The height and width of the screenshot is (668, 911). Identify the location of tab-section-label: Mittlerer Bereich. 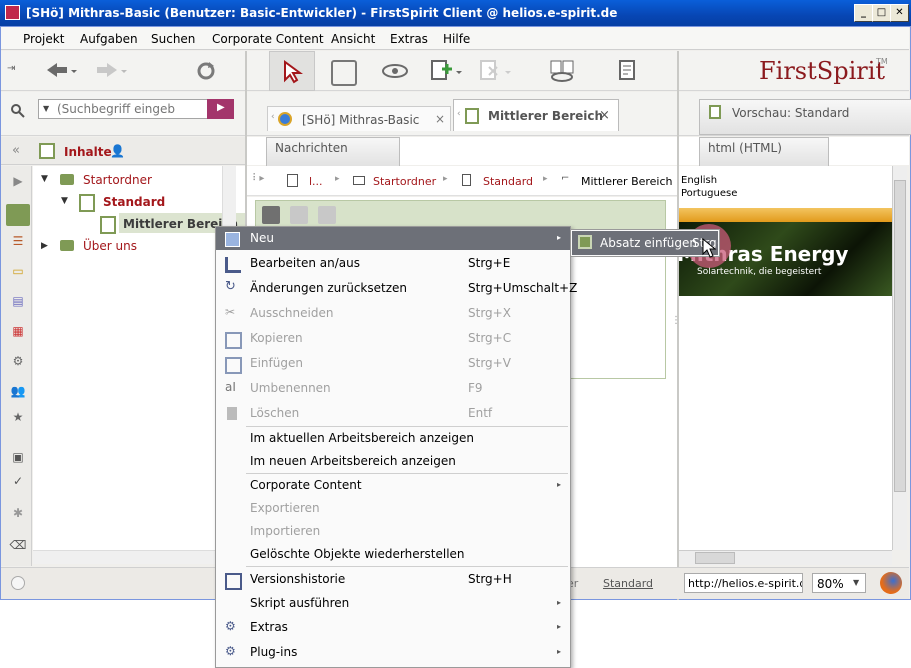
(546, 116).